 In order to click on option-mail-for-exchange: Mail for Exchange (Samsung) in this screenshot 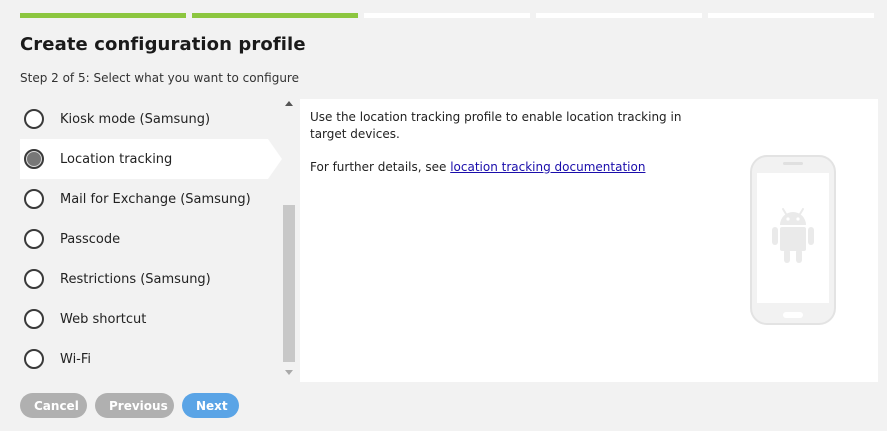, I will do `click(151, 199)`.